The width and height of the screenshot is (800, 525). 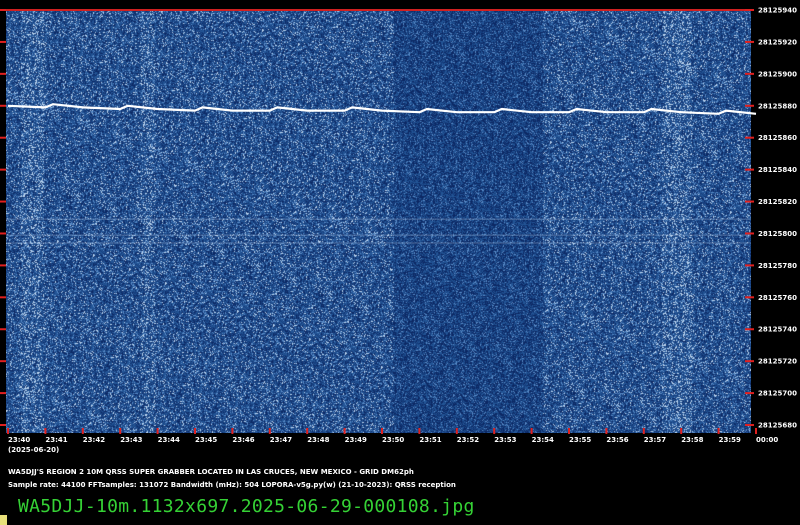 I want to click on x-tick-label: 23:55, so click(x=580, y=440).